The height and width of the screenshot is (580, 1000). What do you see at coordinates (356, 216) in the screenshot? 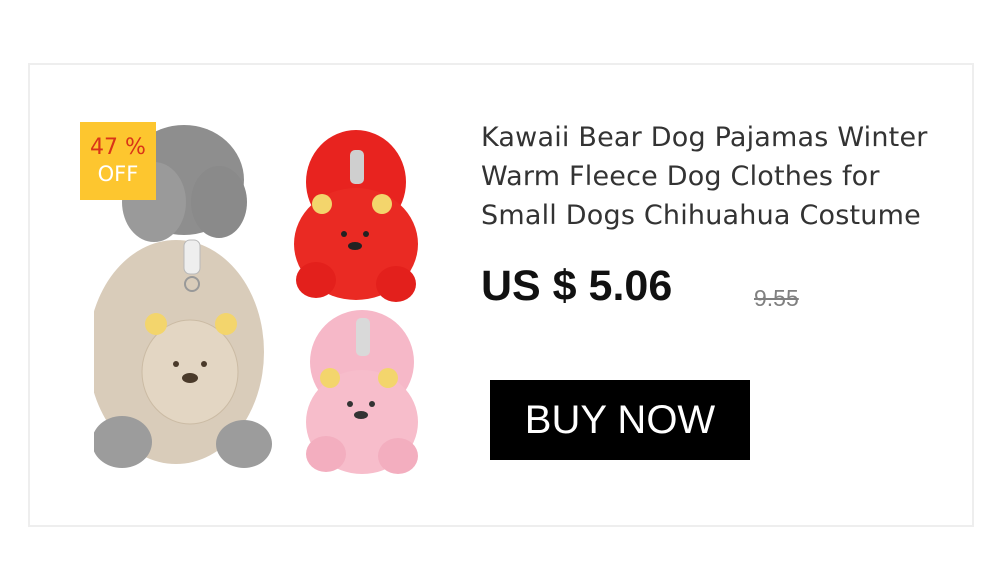
I see `red-outfit-illustration` at bounding box center [356, 216].